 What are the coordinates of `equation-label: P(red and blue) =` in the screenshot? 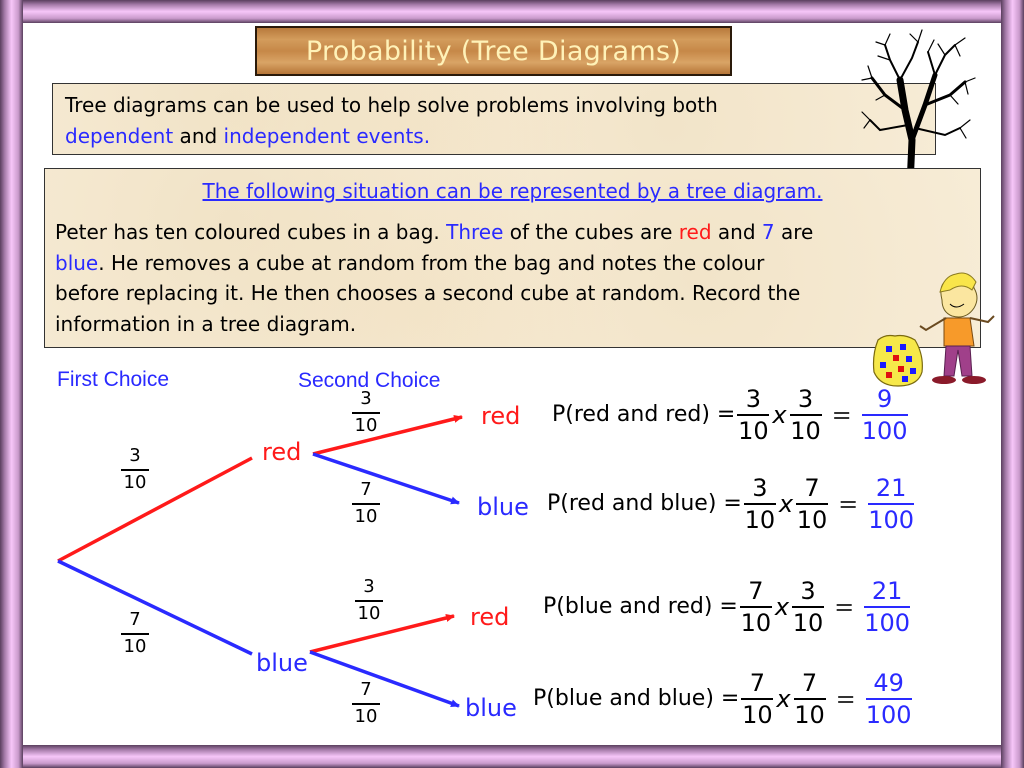 It's located at (644, 504).